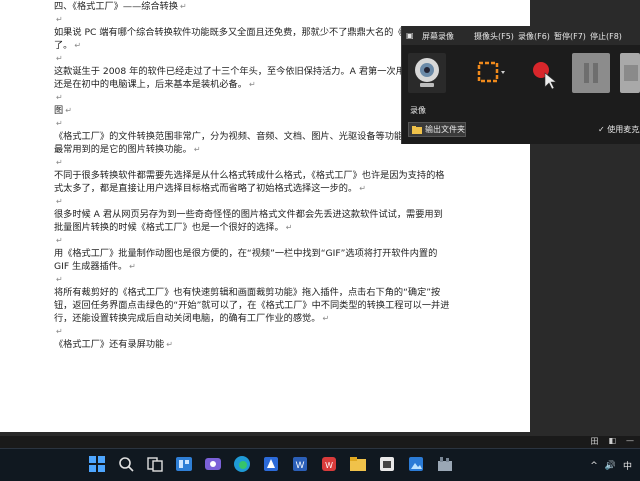 Image resolution: width=640 pixels, height=481 pixels. Describe the element at coordinates (184, 464) in the screenshot. I see `widgets-icon` at that location.